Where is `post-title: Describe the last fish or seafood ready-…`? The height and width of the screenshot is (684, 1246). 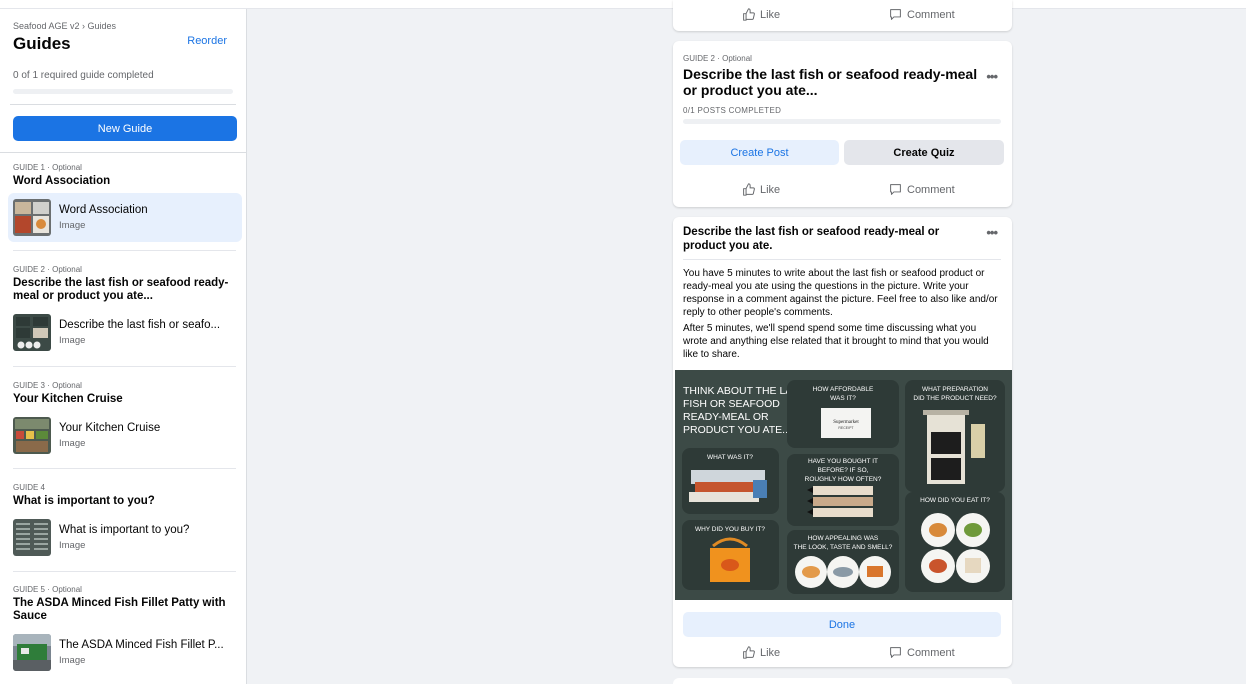
post-title: Describe the last fish or seafood ready-… is located at coordinates (811, 239).